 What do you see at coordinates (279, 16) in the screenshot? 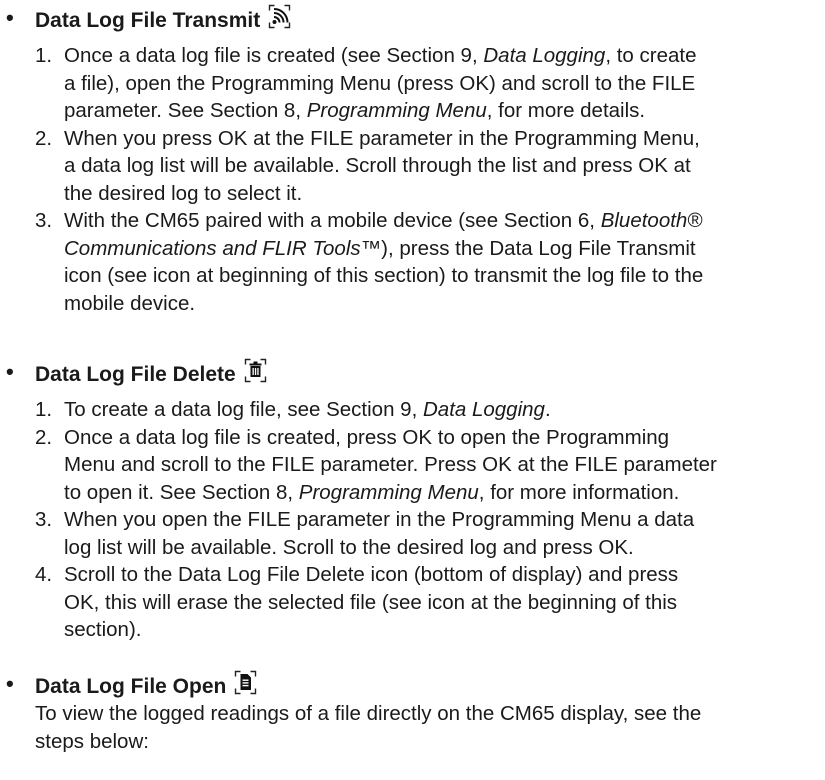
I see `wireless-transmit-icon` at bounding box center [279, 16].